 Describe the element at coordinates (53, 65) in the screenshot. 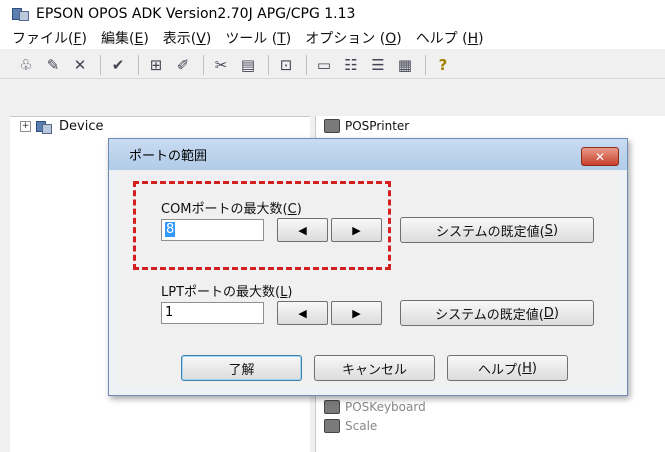

I see `wizard-icon: ✎` at that location.